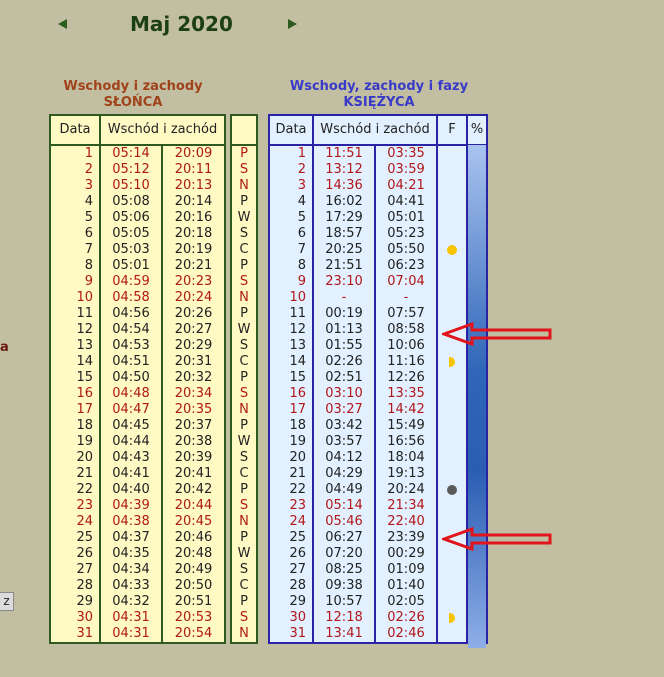 The height and width of the screenshot is (677, 664). Describe the element at coordinates (130, 618) in the screenshot. I see `sunrise-cell: 04:31` at that location.